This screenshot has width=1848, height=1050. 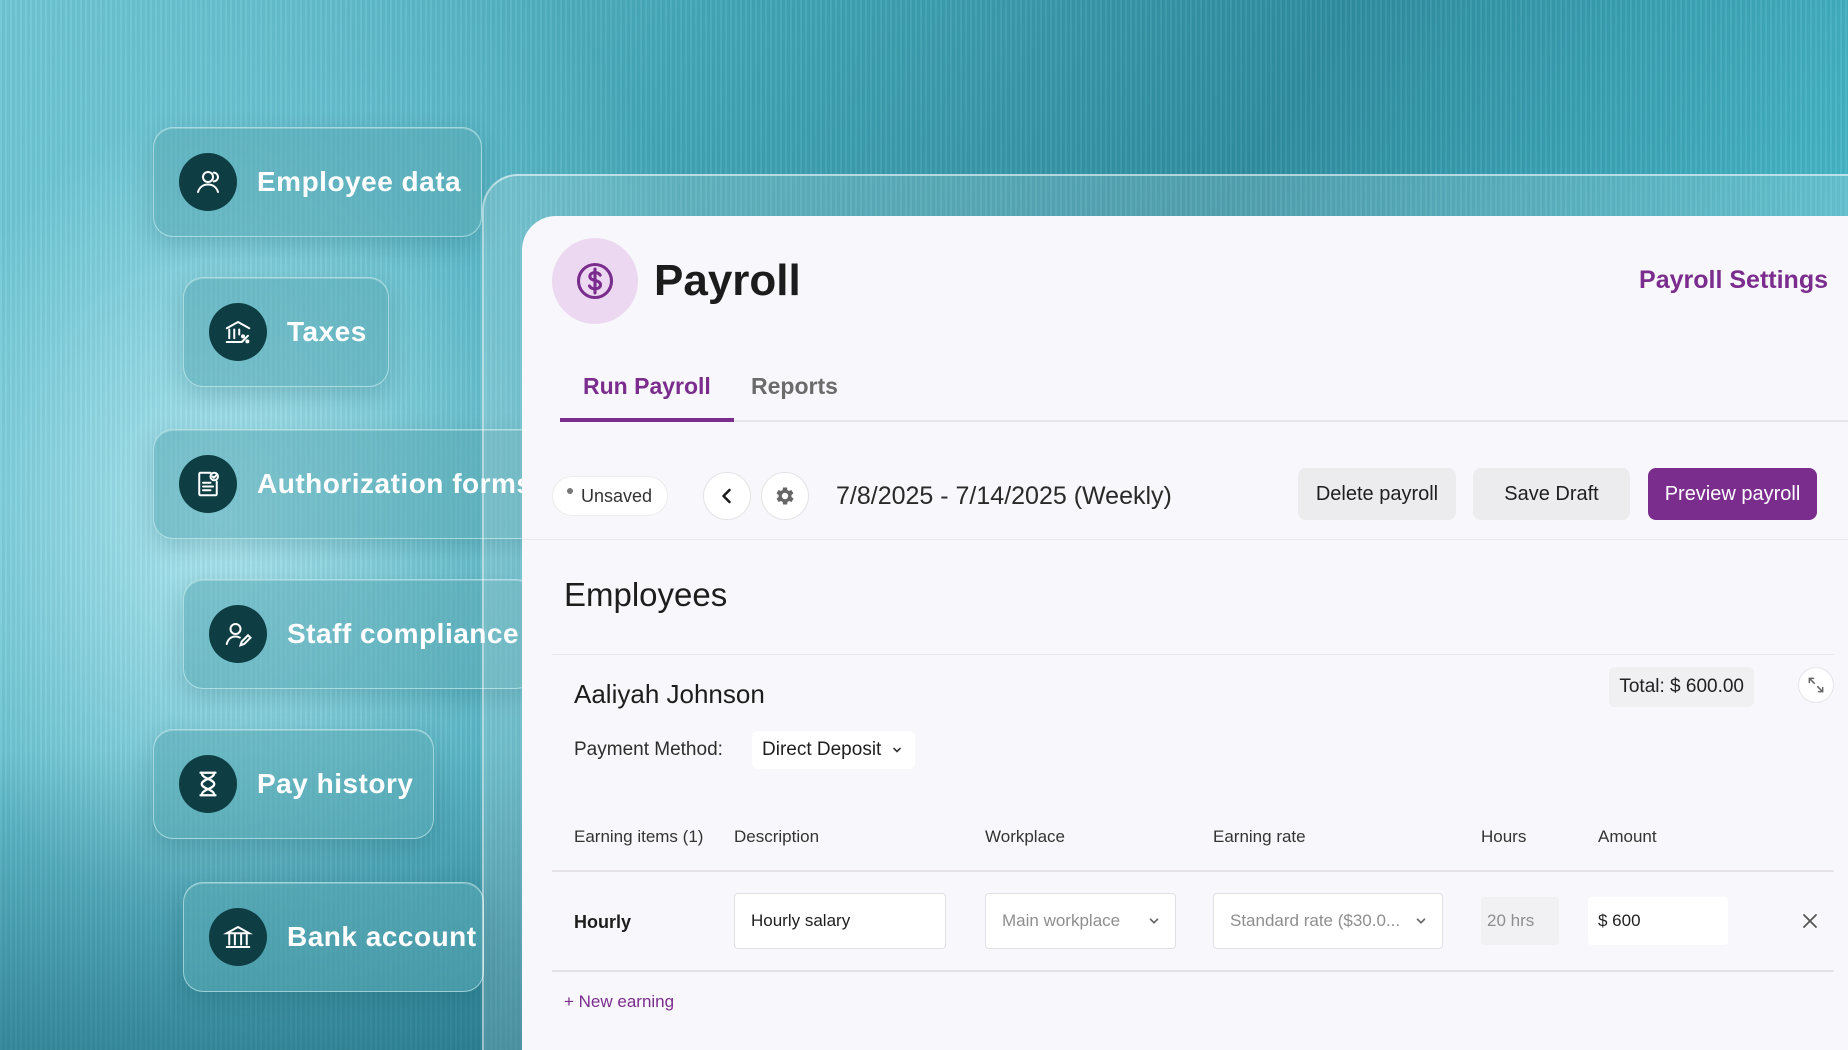 I want to click on column-header-hours: Hours, so click(x=1504, y=836).